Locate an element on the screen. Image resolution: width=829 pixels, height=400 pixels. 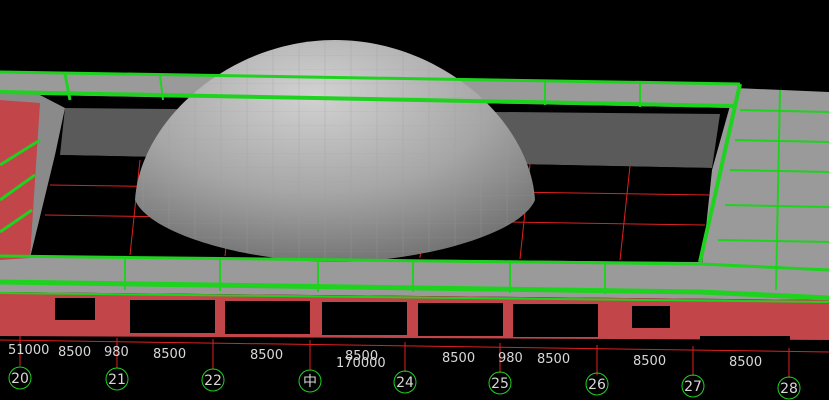
axis-bubble-label: 22 is located at coordinates (213, 381).